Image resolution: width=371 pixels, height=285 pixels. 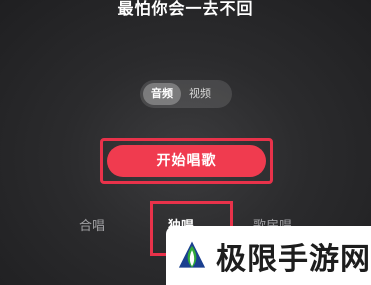 I want to click on toggle-video: 视频, so click(x=200, y=94).